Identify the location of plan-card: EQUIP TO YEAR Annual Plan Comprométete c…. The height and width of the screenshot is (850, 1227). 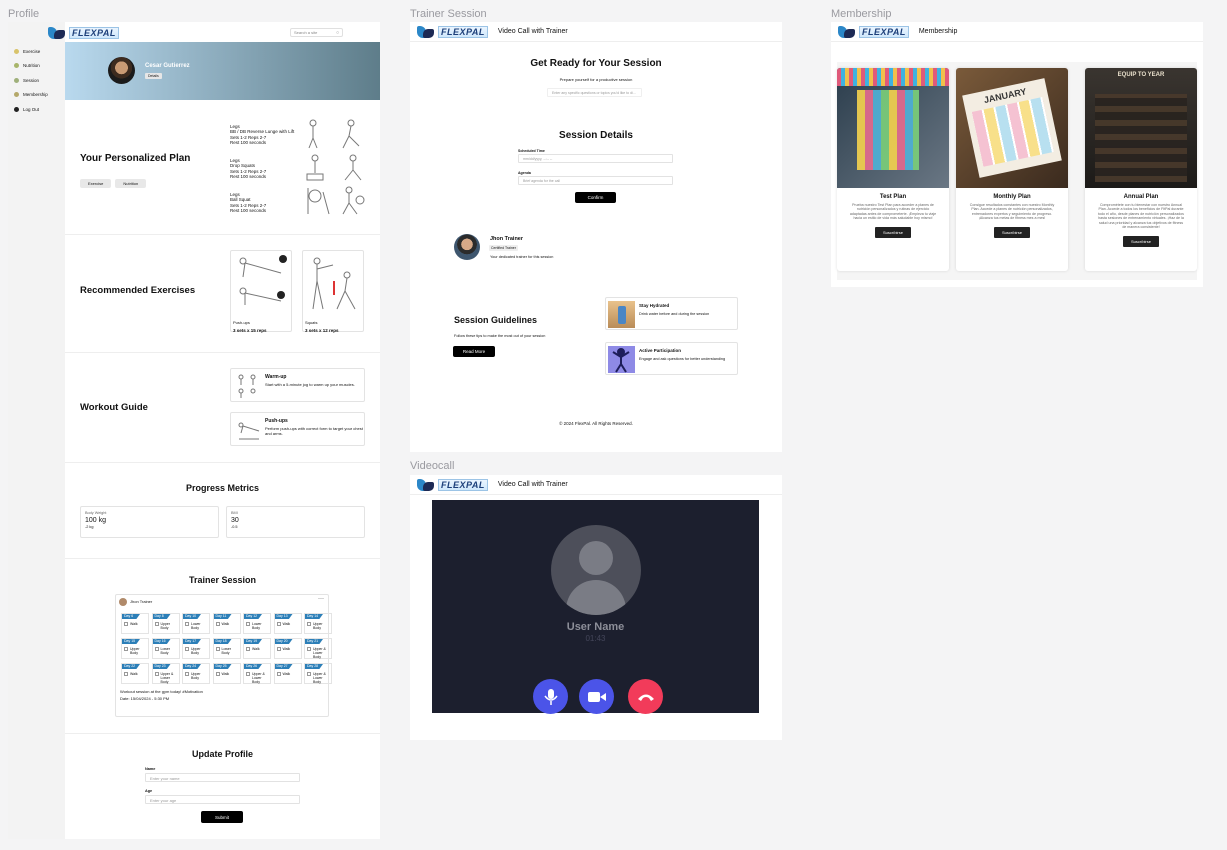
(1141, 169).